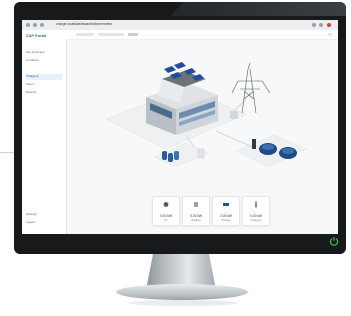  What do you see at coordinates (183, 303) in the screenshot?
I see `monitor-shadow` at bounding box center [183, 303].